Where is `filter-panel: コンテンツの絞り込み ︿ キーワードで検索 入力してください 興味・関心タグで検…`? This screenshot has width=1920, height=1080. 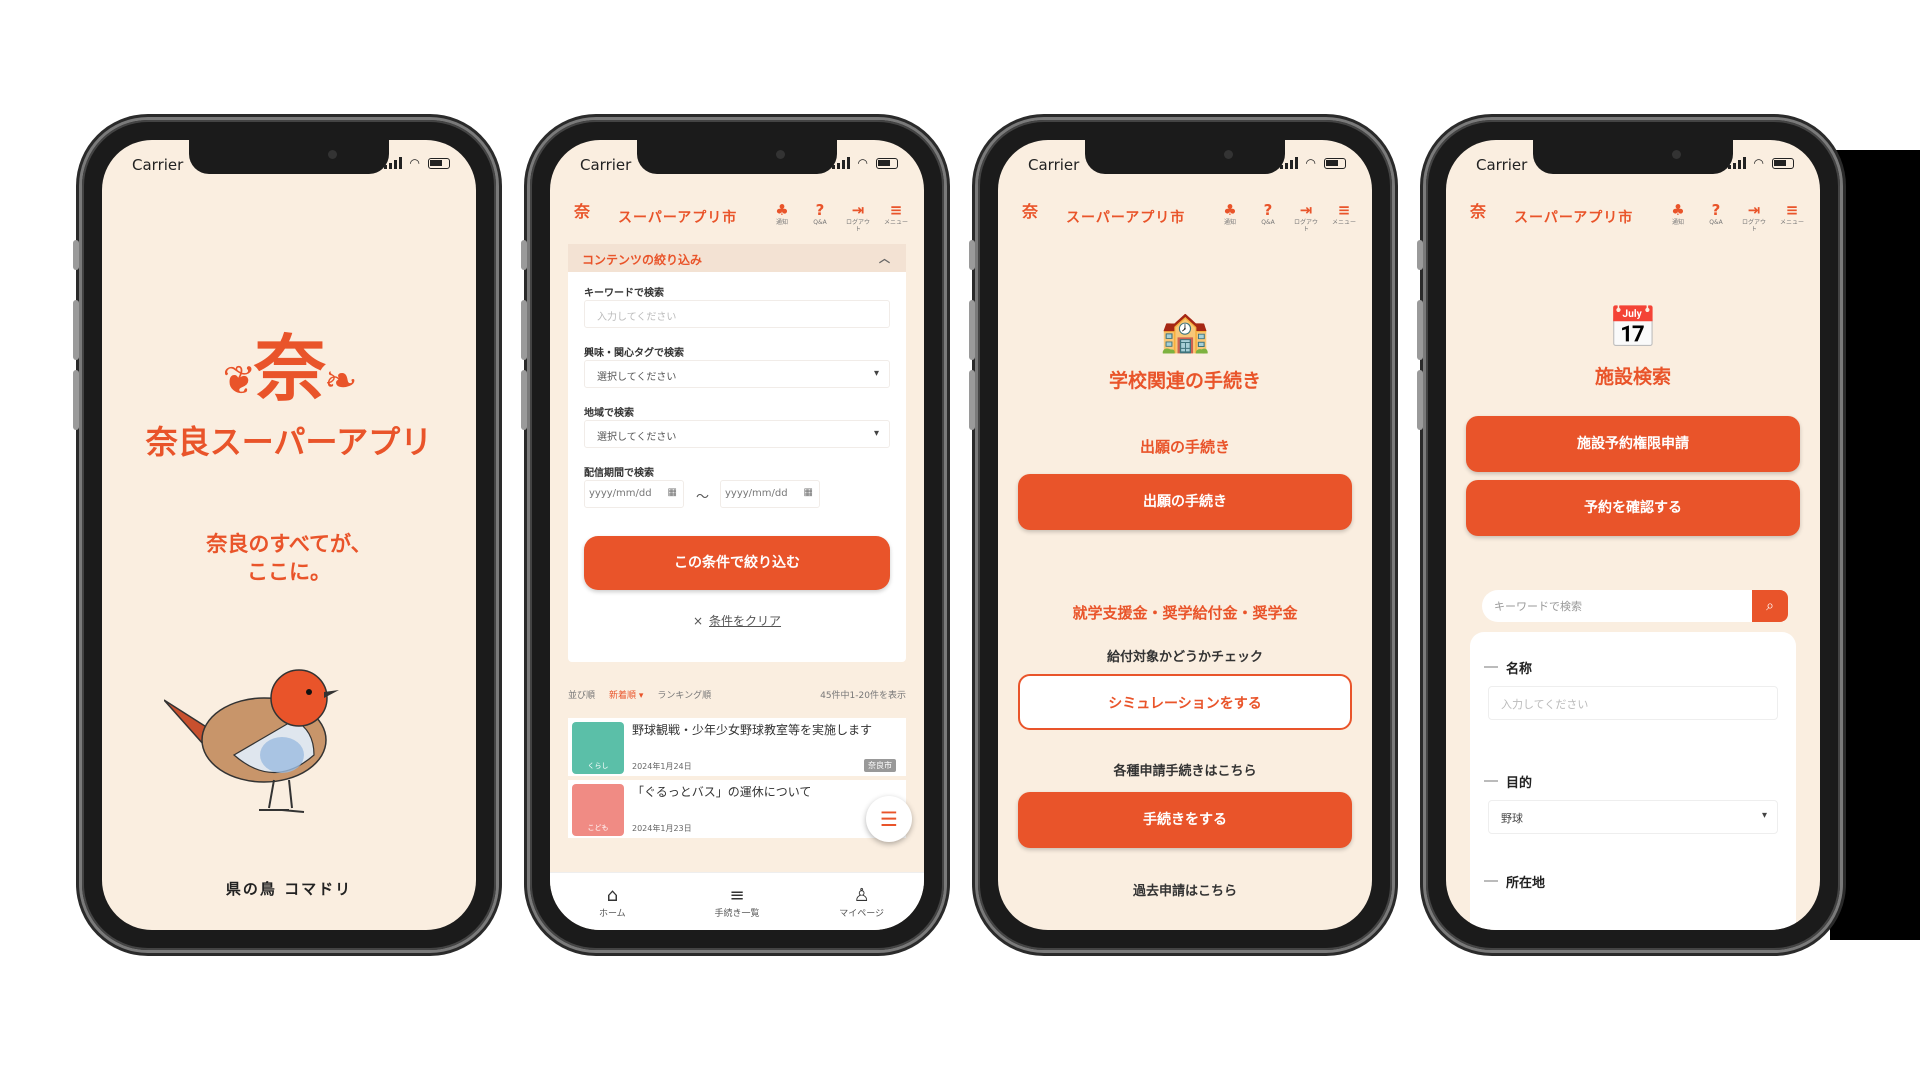
filter-panel: コンテンツの絞り込み ︿ キーワードで検索 入力してください 興味・関心タグで検… is located at coordinates (737, 453).